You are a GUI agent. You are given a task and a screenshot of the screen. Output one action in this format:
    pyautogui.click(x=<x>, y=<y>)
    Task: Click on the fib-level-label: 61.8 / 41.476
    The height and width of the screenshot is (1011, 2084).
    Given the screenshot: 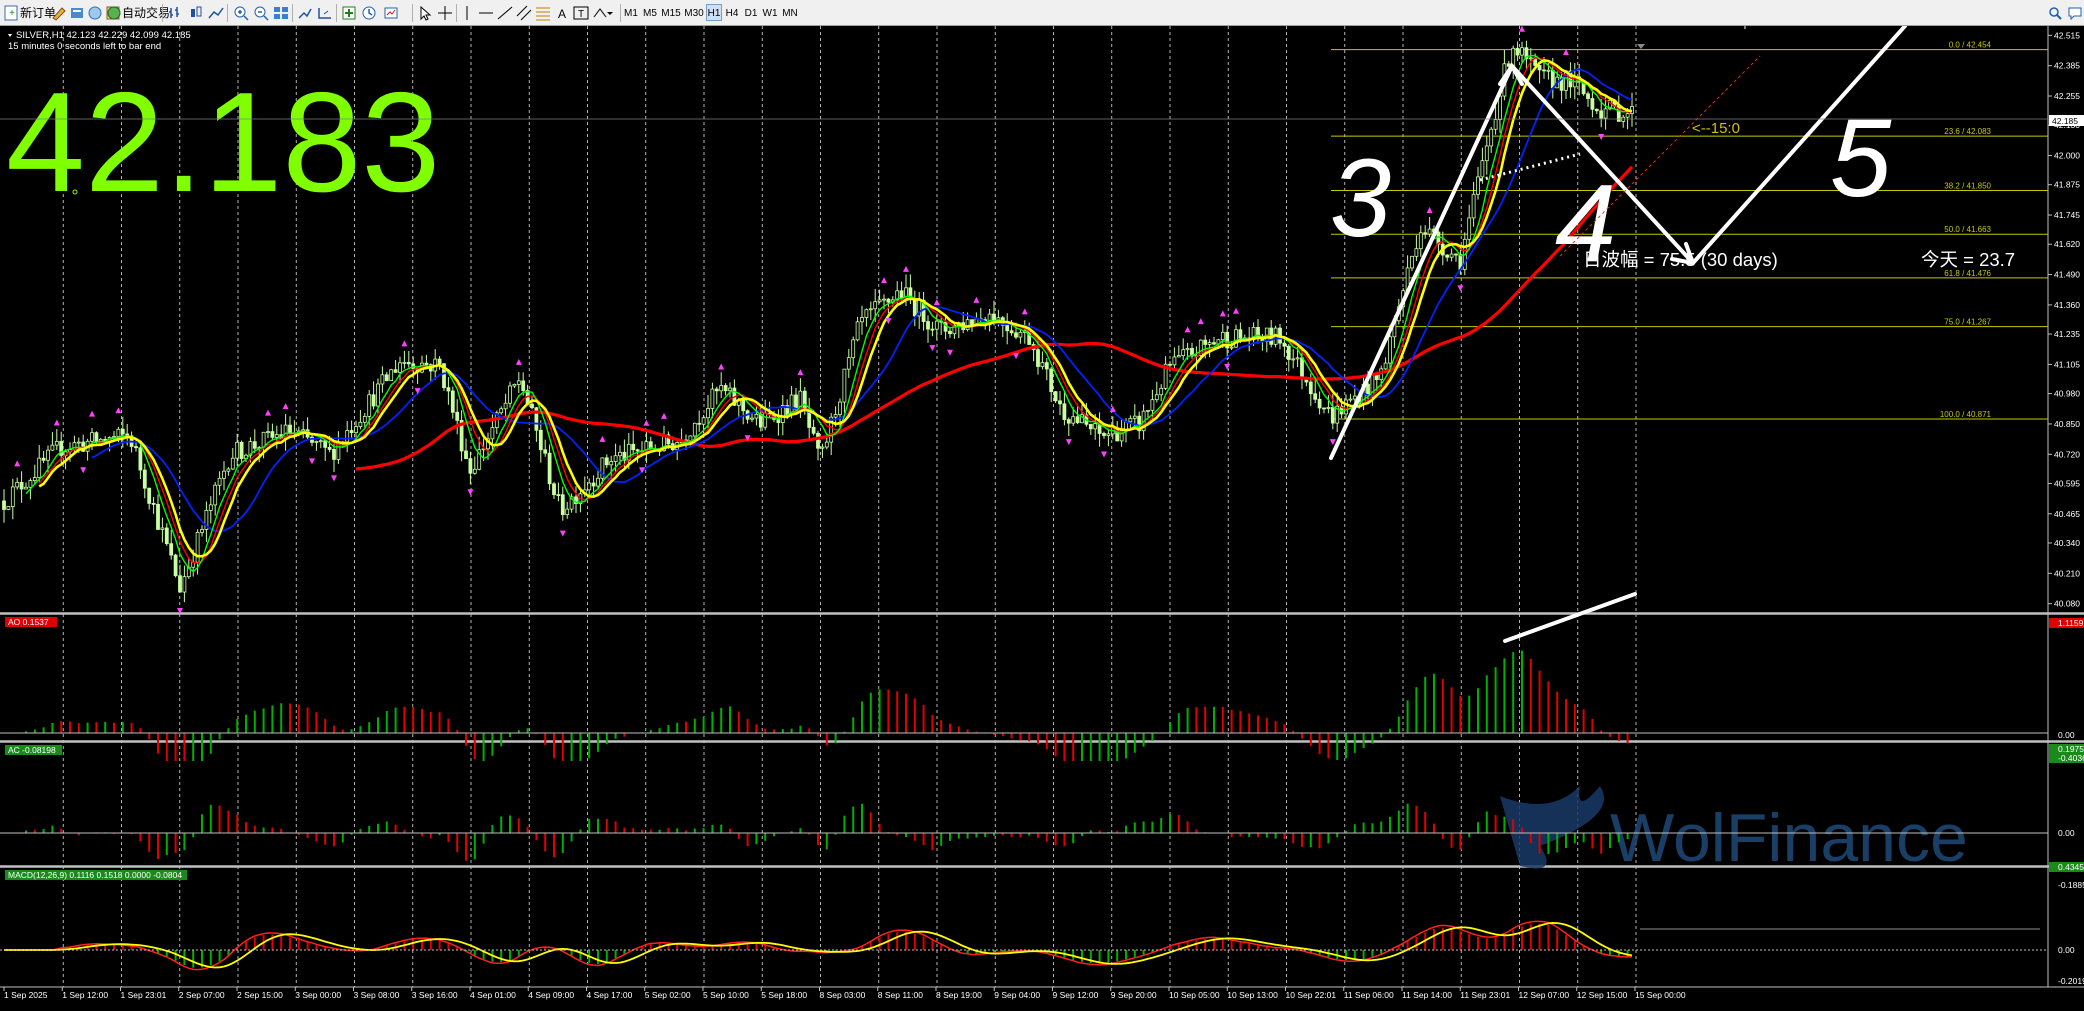 What is the action you would take?
    pyautogui.click(x=1967, y=273)
    